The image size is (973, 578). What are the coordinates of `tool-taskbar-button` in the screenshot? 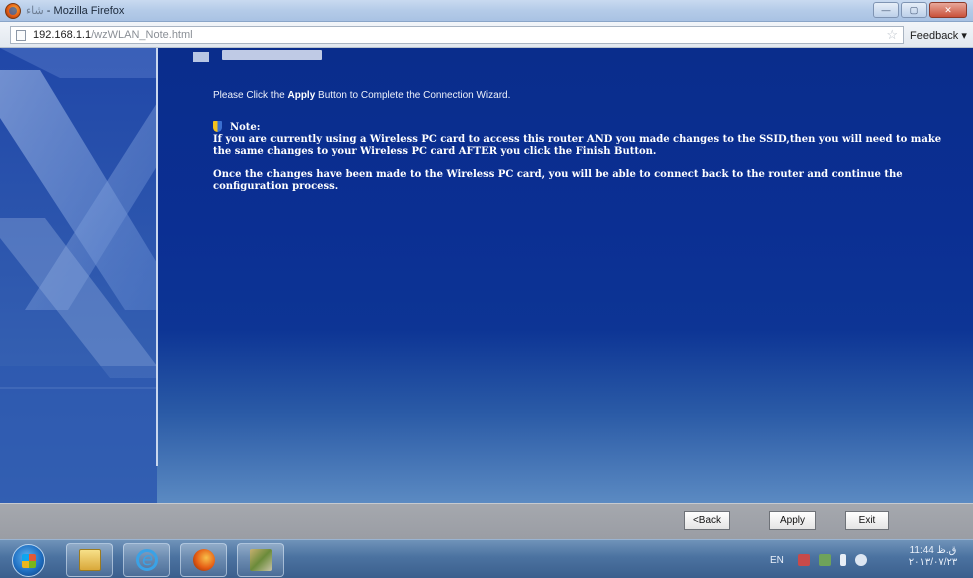 It's located at (260, 560).